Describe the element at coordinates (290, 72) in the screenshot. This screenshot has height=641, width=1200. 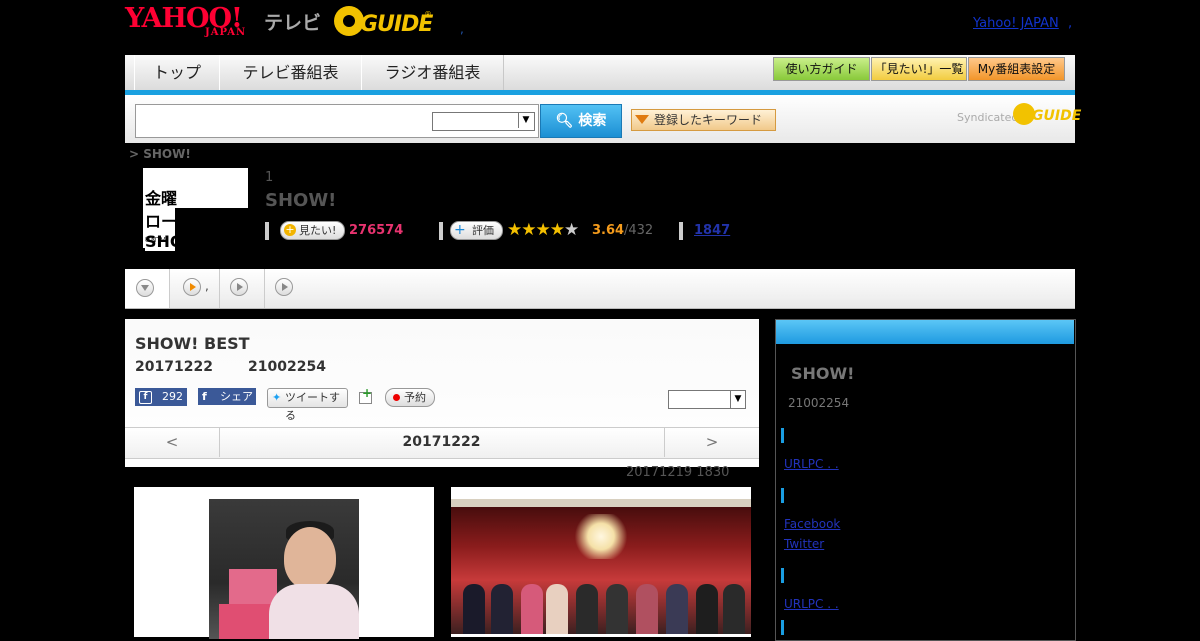
I see `tab-tv-schedule: テレビ番組表` at that location.